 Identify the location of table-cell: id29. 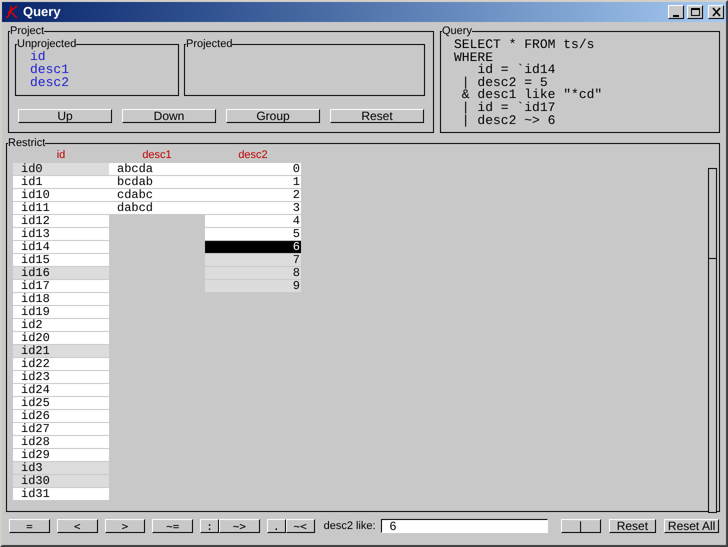
(61, 455).